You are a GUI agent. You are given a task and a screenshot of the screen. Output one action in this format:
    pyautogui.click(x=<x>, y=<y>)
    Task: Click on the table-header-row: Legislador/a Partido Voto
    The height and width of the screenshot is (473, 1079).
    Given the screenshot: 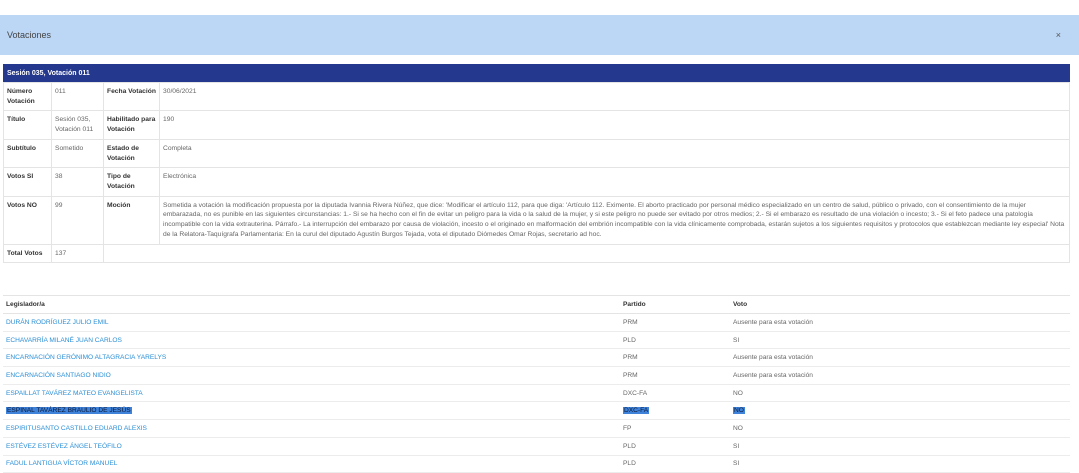 What is the action you would take?
    pyautogui.click(x=536, y=304)
    